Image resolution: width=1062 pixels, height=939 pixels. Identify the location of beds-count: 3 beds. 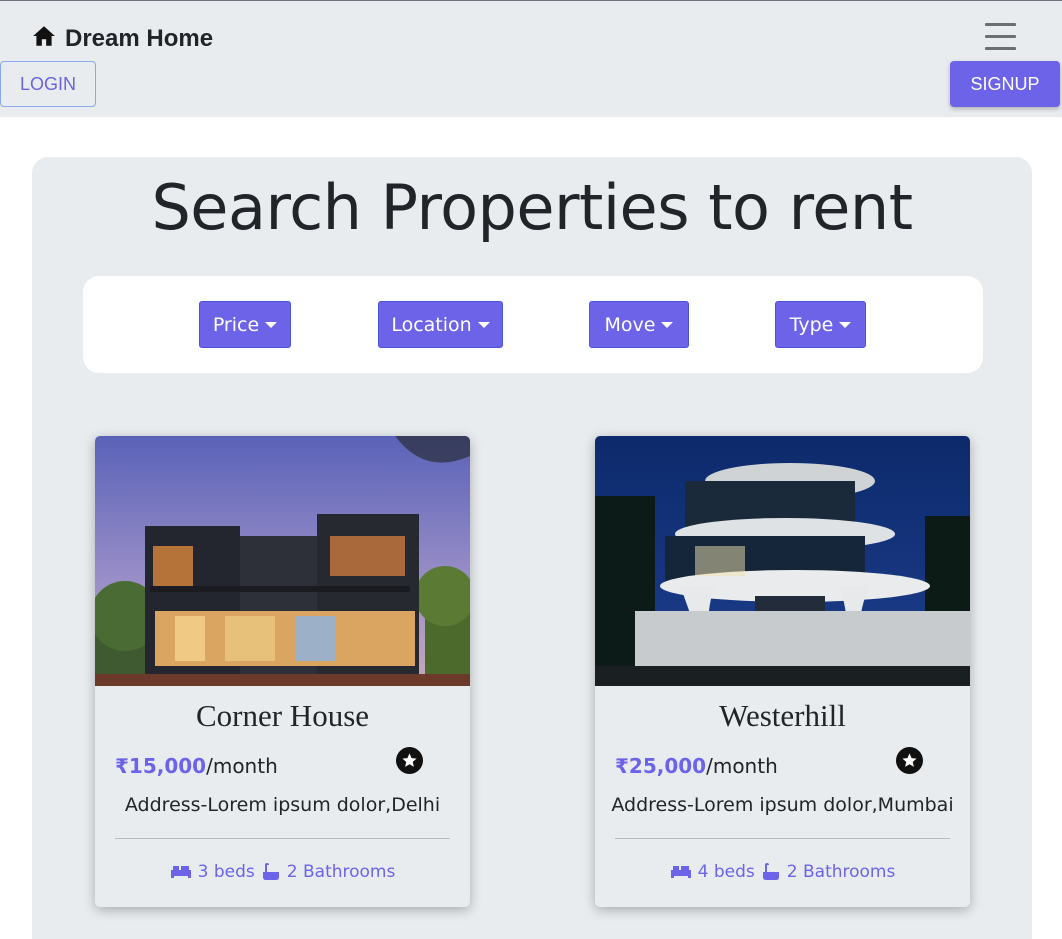
(226, 872).